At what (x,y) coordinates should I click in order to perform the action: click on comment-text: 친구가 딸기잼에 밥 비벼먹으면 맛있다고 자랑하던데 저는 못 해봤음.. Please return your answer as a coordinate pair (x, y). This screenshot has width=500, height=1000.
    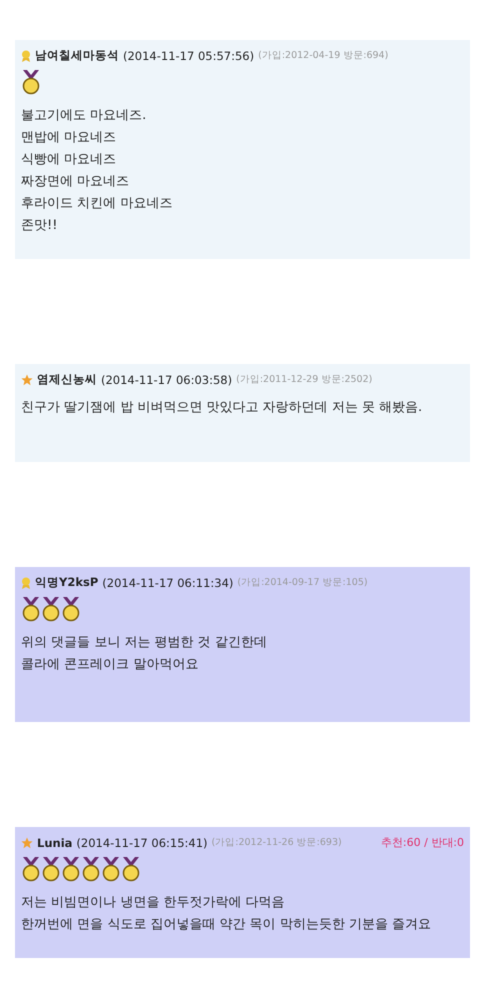
    Looking at the image, I should click on (222, 408).